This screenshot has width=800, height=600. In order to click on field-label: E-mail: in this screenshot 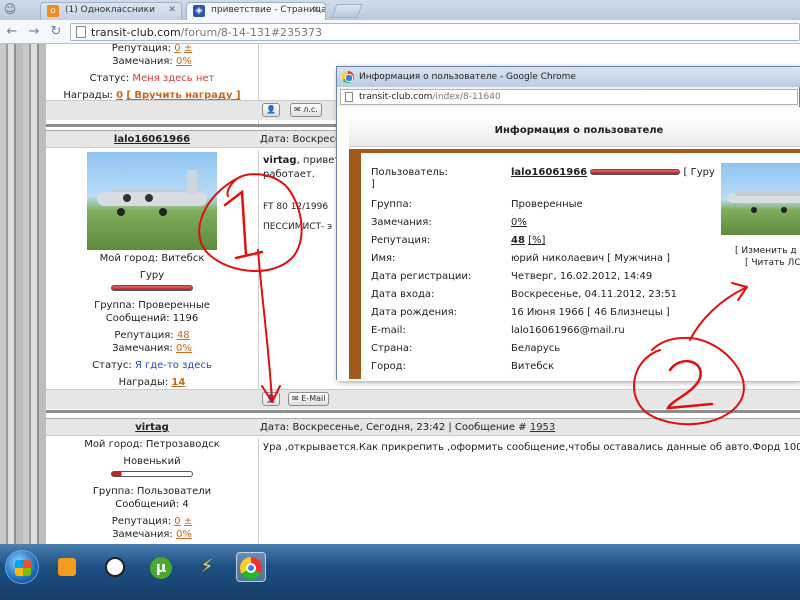, I will do `click(388, 330)`.